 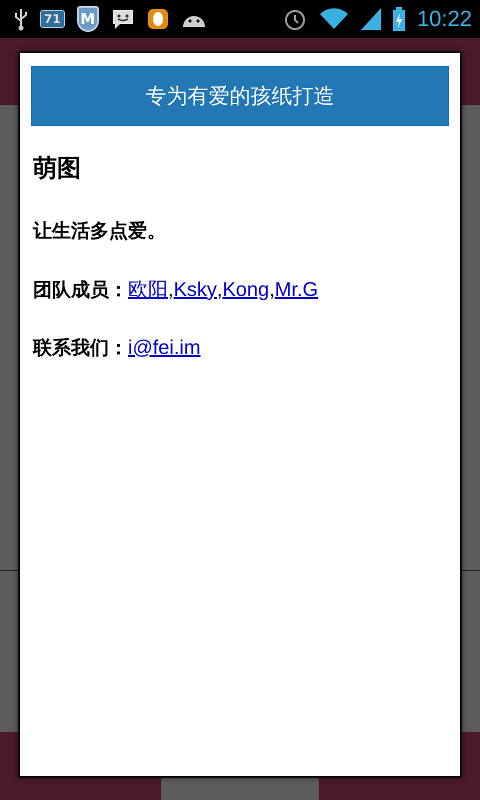 I want to click on battery-icon, so click(x=398, y=19).